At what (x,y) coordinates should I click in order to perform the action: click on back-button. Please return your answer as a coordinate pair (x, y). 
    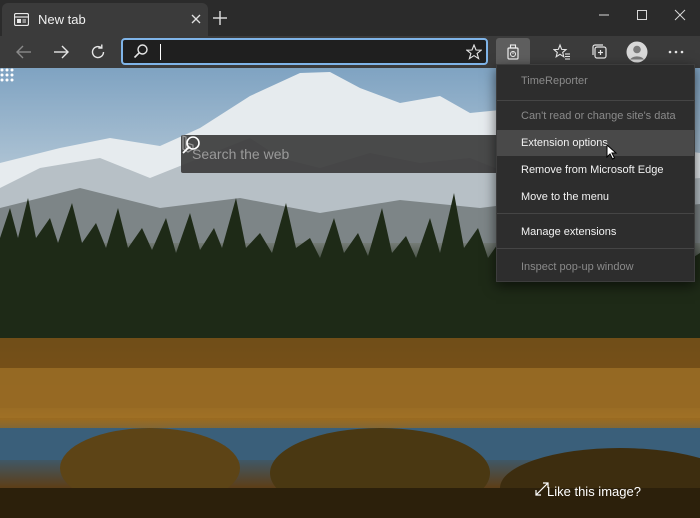
    Looking at the image, I should click on (24, 52).